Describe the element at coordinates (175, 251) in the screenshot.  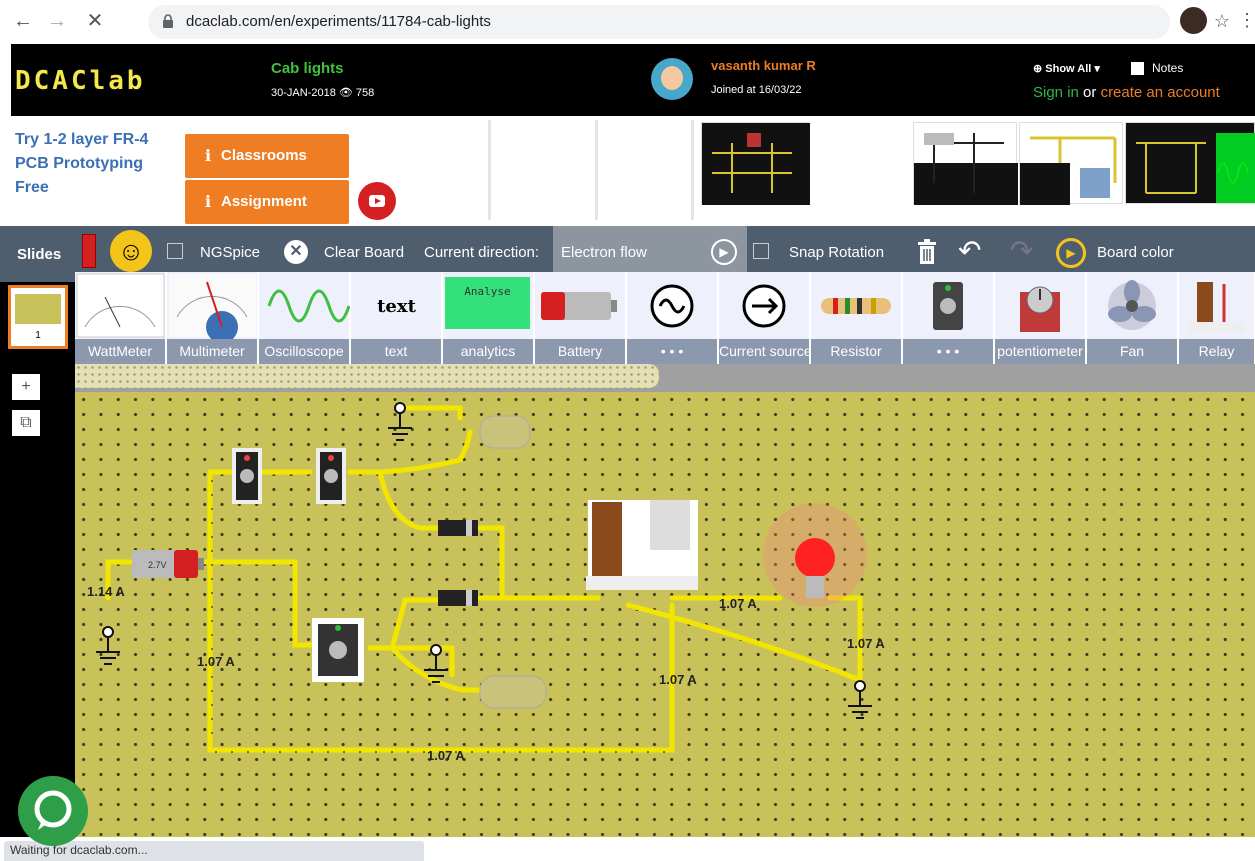
I see `ngspice-checkbox` at that location.